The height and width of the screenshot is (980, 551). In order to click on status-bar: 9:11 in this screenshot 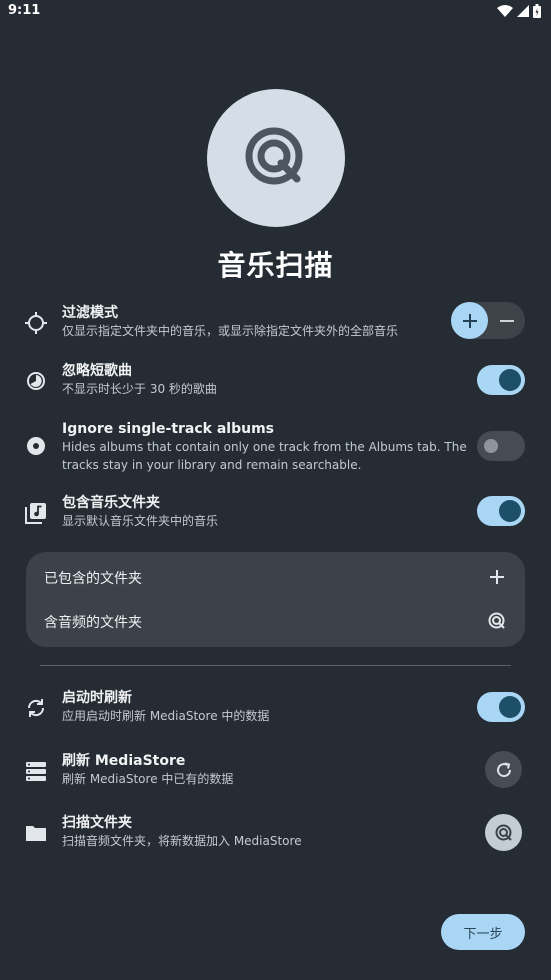, I will do `click(275, 12)`.